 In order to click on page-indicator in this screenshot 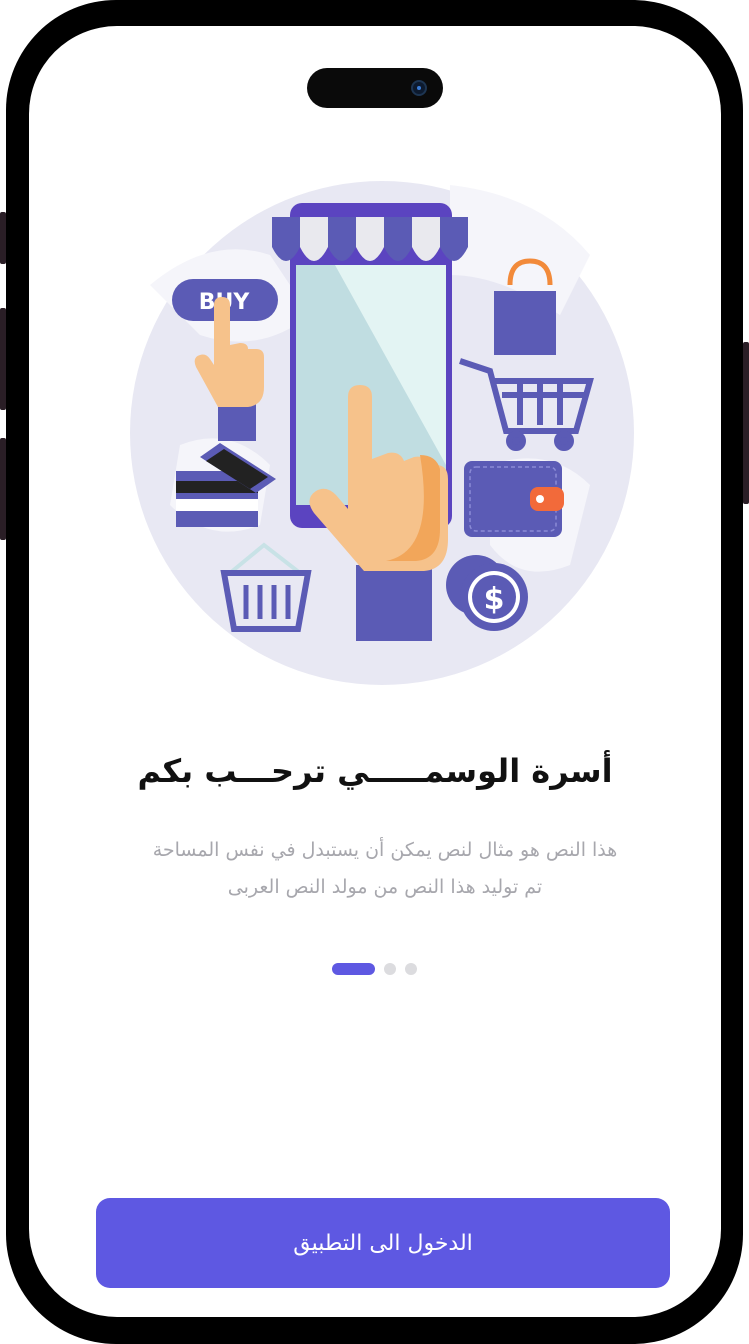, I will do `click(374, 969)`.